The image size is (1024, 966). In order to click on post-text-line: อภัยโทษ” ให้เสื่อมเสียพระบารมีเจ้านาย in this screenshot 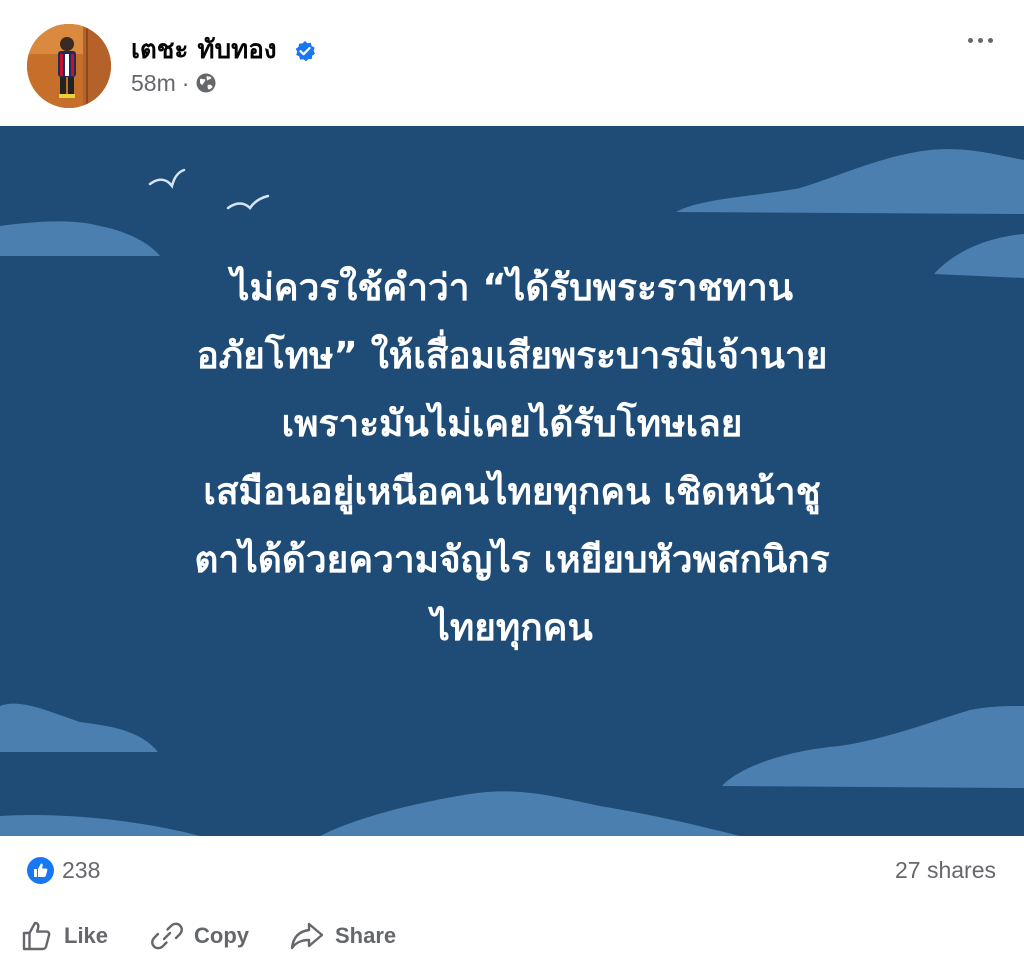, I will do `click(512, 355)`.